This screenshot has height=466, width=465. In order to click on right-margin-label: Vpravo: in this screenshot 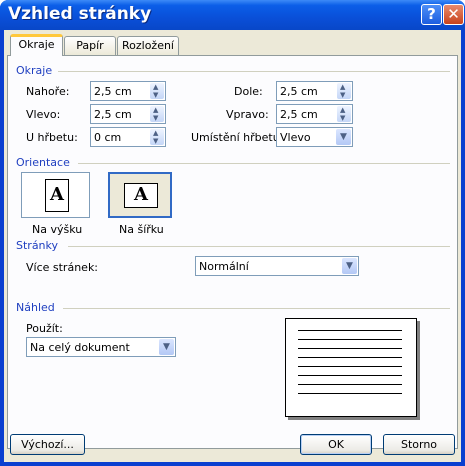, I will do `click(247, 114)`.